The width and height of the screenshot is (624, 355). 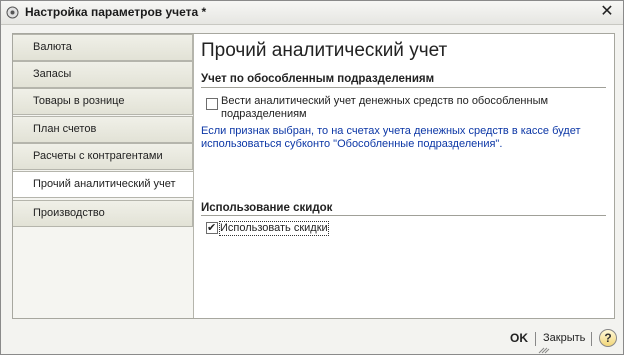 What do you see at coordinates (312, 338) in the screenshot?
I see `footer: OK Закрыть ?` at bounding box center [312, 338].